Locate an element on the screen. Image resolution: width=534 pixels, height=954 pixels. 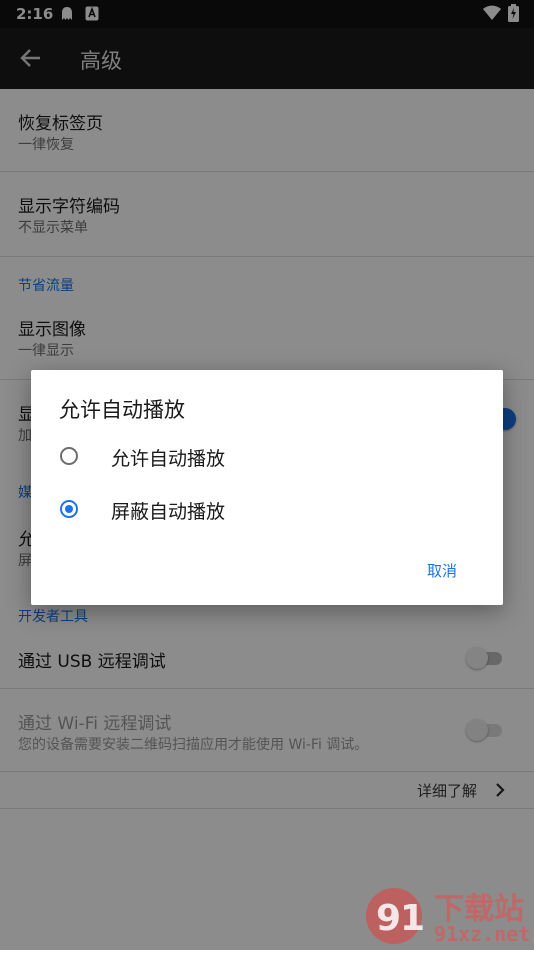
radio-checked-icon is located at coordinates (69, 509).